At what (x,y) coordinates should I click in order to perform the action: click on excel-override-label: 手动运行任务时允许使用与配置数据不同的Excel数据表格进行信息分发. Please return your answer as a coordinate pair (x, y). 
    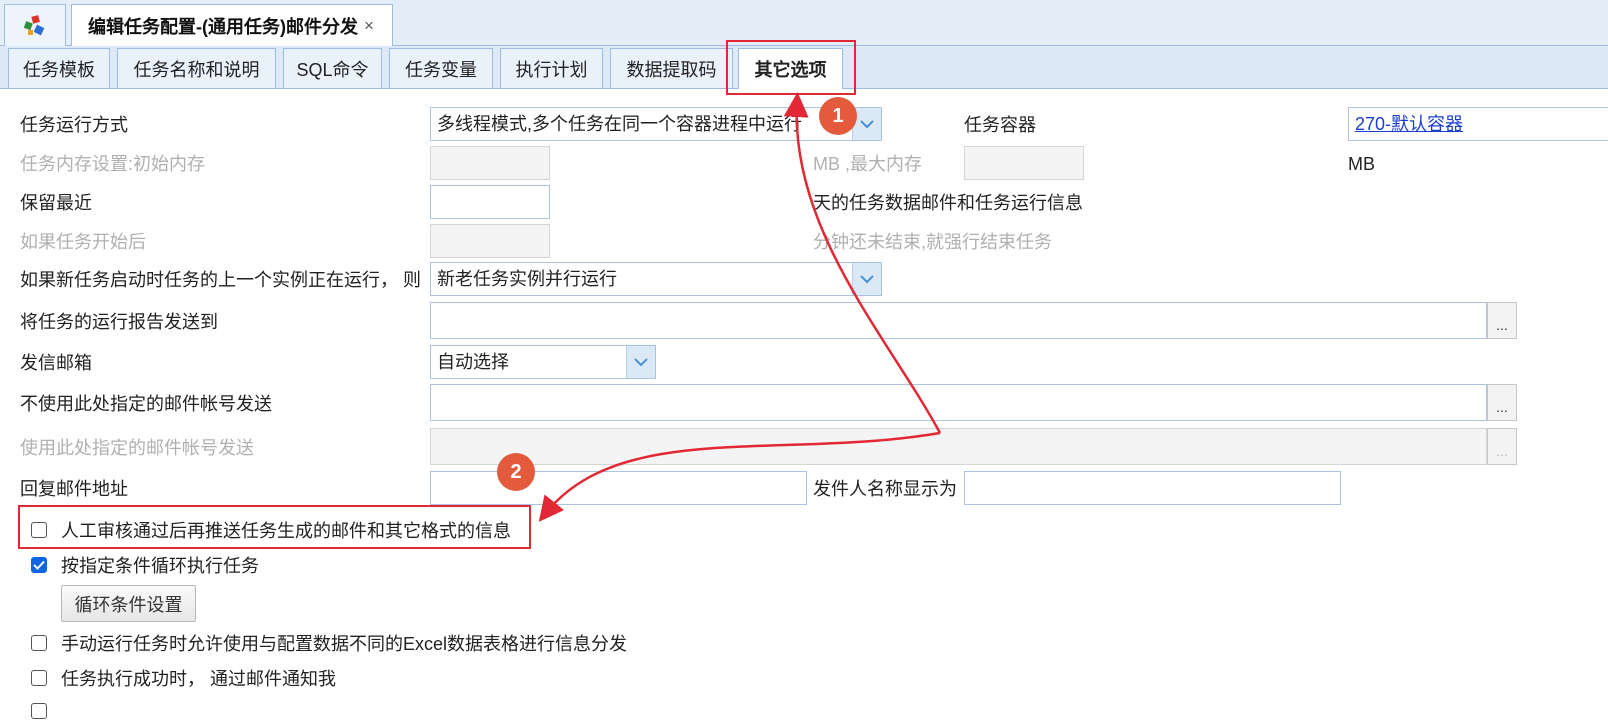
    Looking at the image, I should click on (344, 644).